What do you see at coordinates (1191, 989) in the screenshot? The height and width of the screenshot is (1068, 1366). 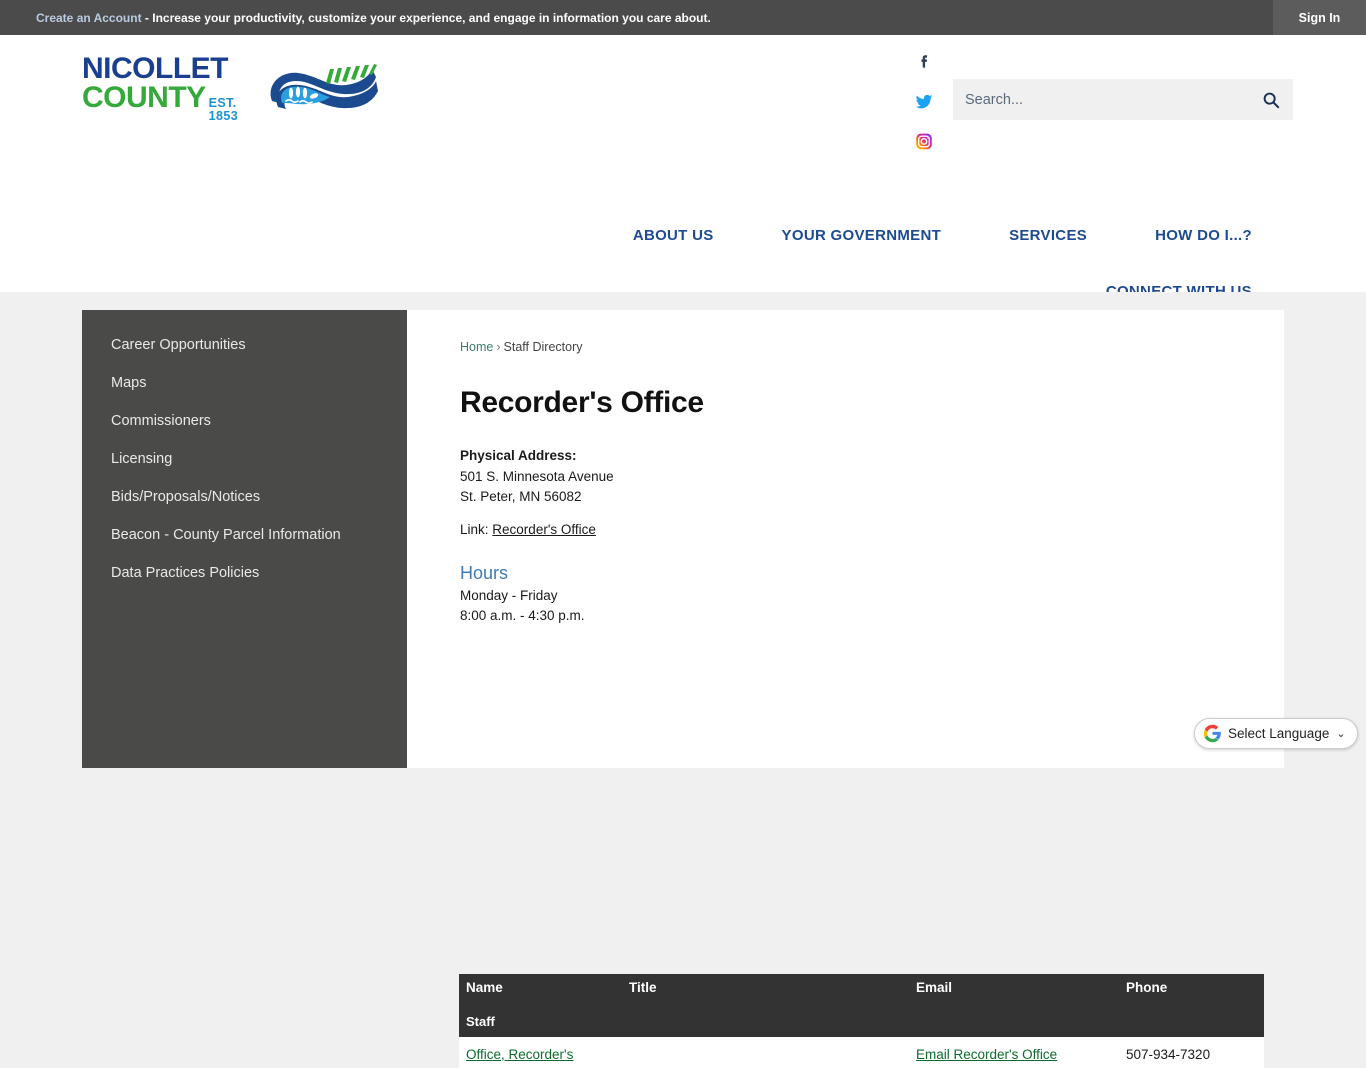 I see `column-header-phone: Phone` at bounding box center [1191, 989].